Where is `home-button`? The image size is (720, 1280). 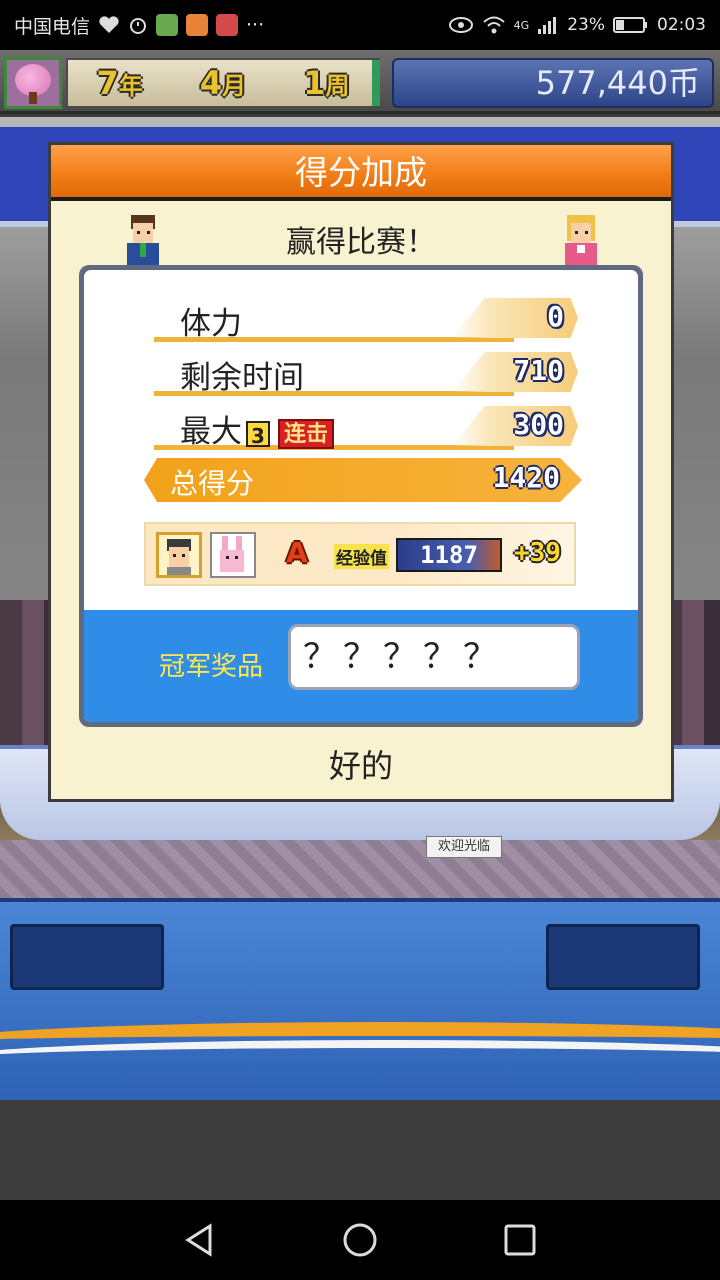 home-button is located at coordinates (360, 1240).